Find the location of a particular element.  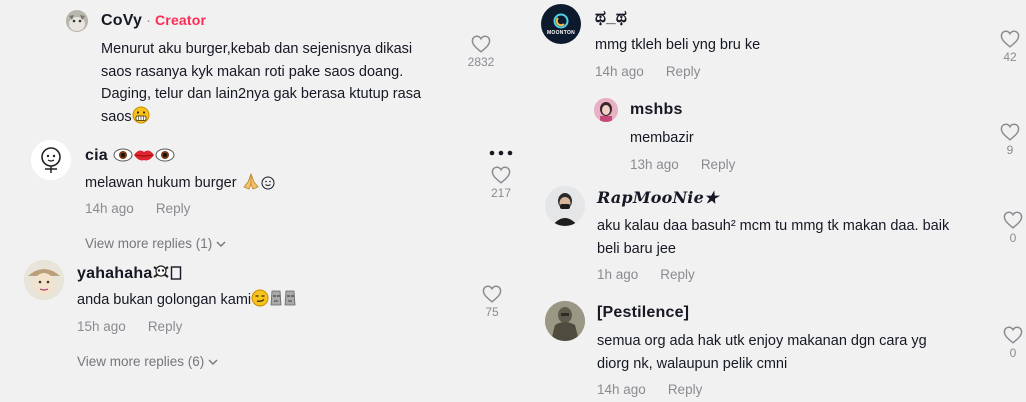

timestamp: 1h ago is located at coordinates (618, 274).